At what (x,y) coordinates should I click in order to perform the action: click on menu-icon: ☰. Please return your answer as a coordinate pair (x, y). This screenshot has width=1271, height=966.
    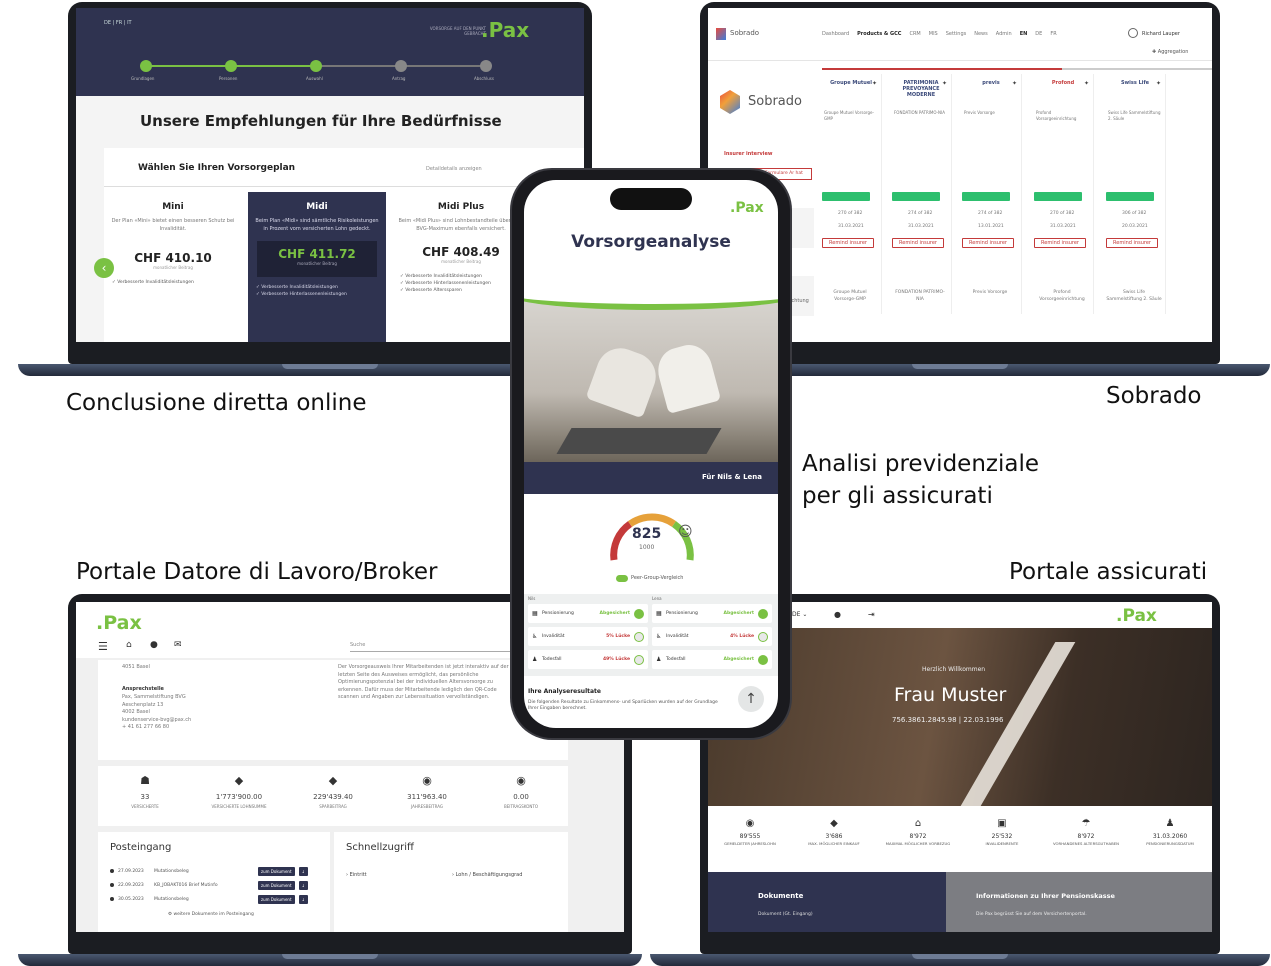
    Looking at the image, I should click on (103, 646).